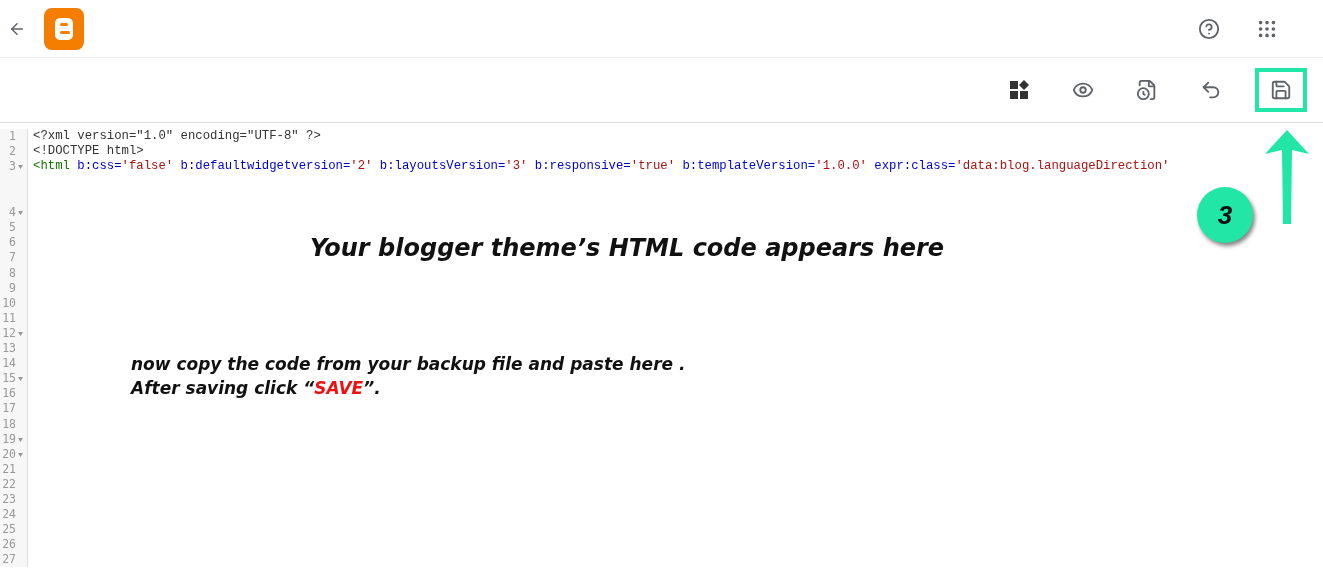  What do you see at coordinates (12, 273) in the screenshot?
I see `line-number: 8` at bounding box center [12, 273].